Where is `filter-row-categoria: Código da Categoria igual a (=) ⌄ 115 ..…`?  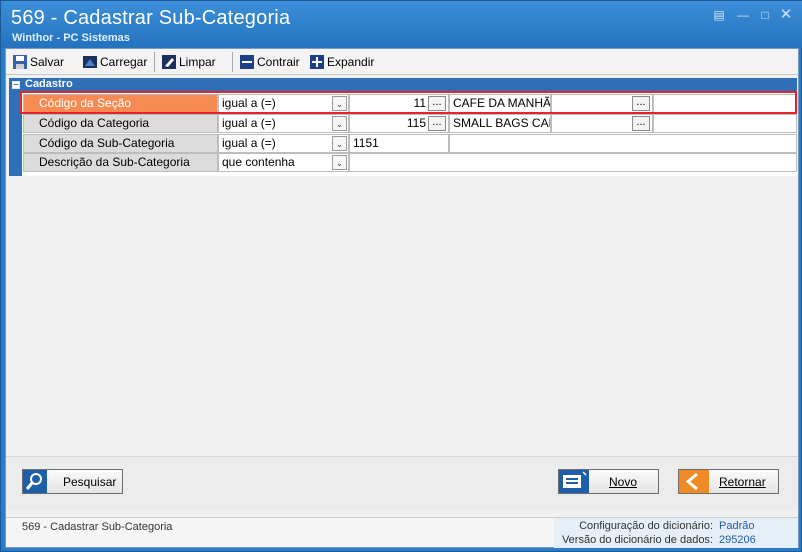 filter-row-categoria: Código da Categoria igual a (=) ⌄ 115 ..… is located at coordinates (410, 123).